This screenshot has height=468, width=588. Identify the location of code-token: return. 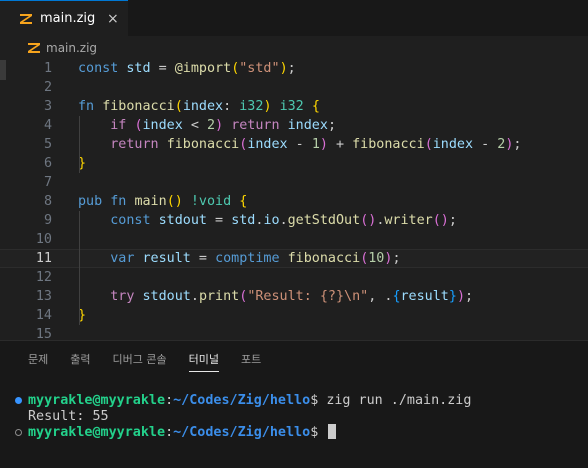
(134, 144).